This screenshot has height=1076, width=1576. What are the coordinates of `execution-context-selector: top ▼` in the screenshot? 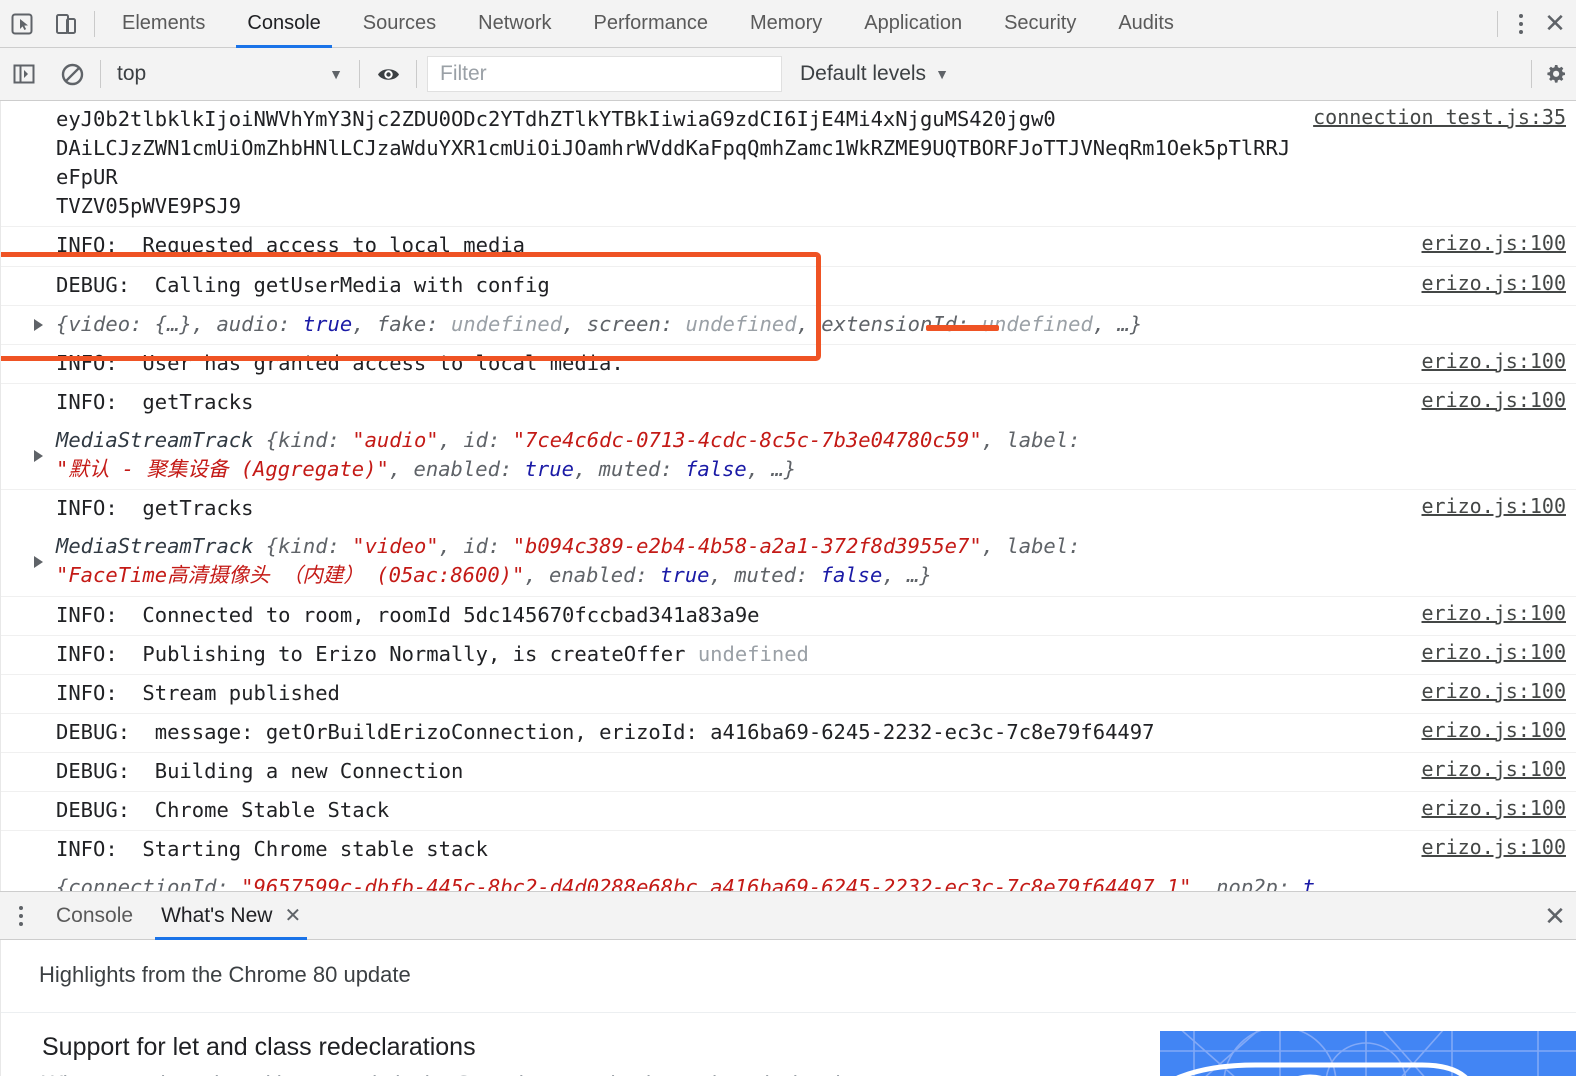 It's located at (230, 74).